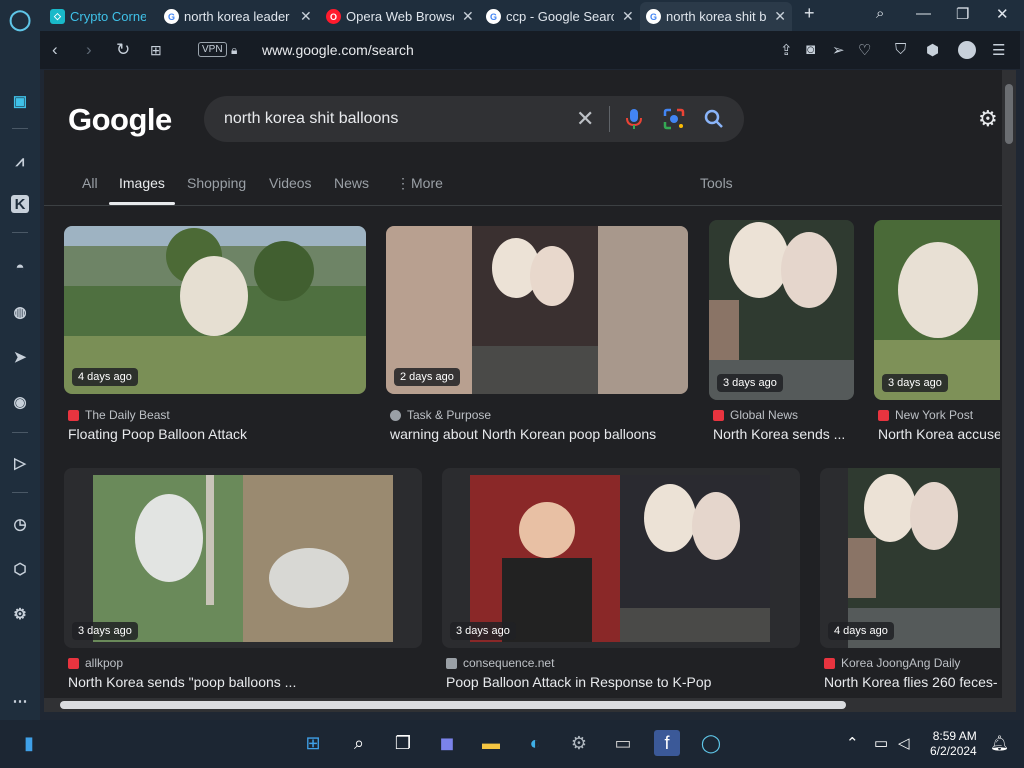 The height and width of the screenshot is (768, 1024). I want to click on history-icon: ◷, so click(20, 524).